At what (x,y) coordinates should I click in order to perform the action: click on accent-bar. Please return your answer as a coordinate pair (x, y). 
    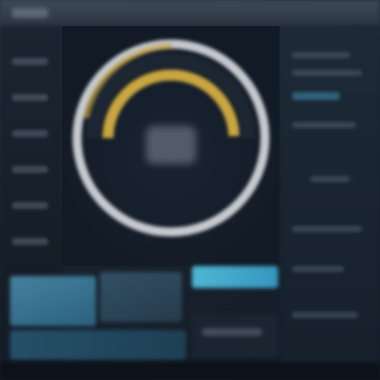
    Looking at the image, I should click on (235, 277).